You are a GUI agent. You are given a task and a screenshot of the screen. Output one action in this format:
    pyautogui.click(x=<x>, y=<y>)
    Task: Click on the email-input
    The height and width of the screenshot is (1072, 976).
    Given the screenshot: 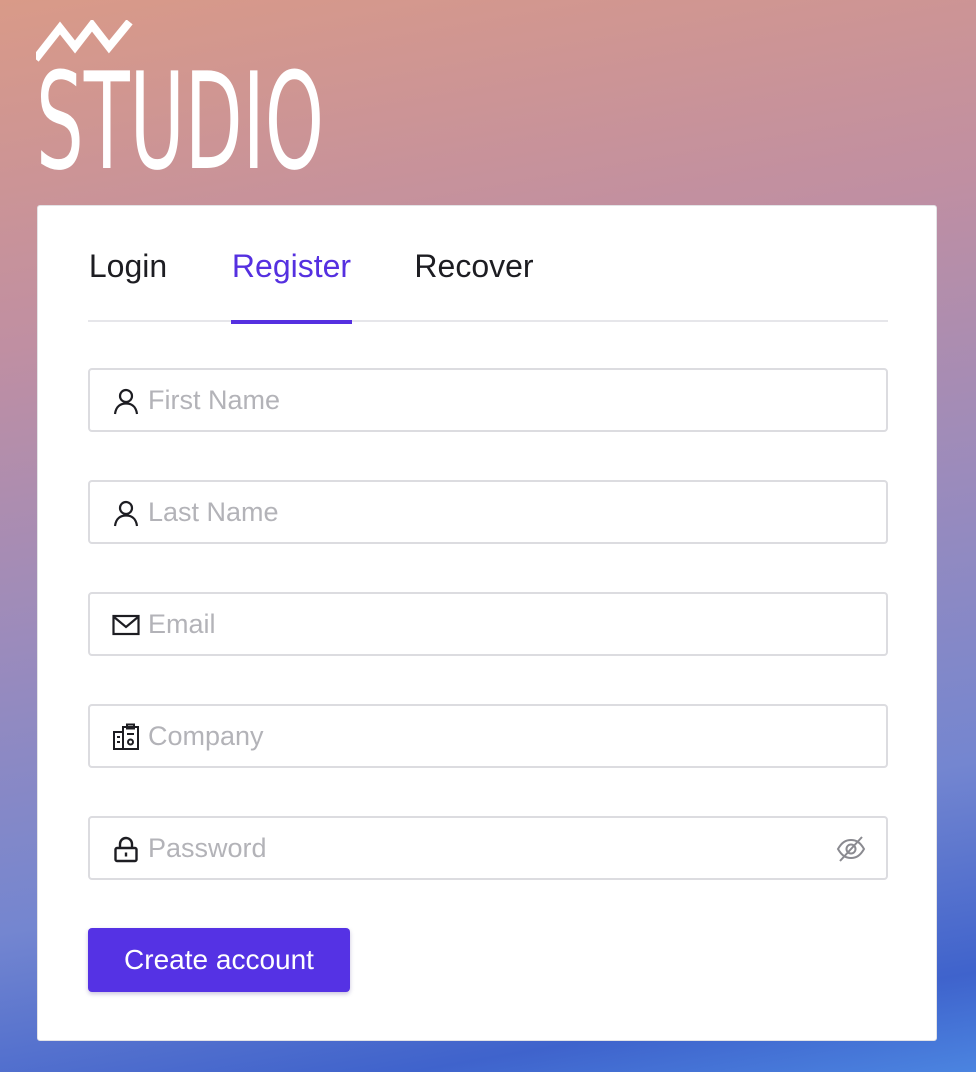 What is the action you would take?
    pyautogui.click(x=488, y=624)
    